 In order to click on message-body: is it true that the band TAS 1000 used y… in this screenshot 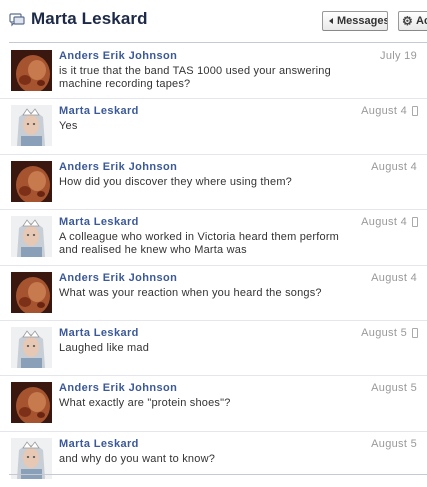, I will do `click(195, 77)`.